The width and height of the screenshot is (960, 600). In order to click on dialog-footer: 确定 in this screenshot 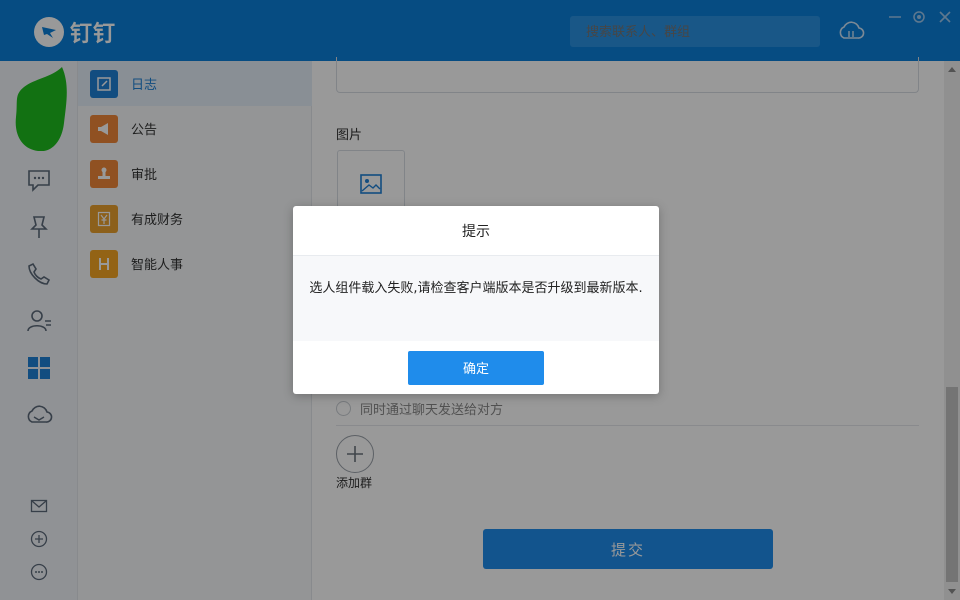, I will do `click(476, 367)`.